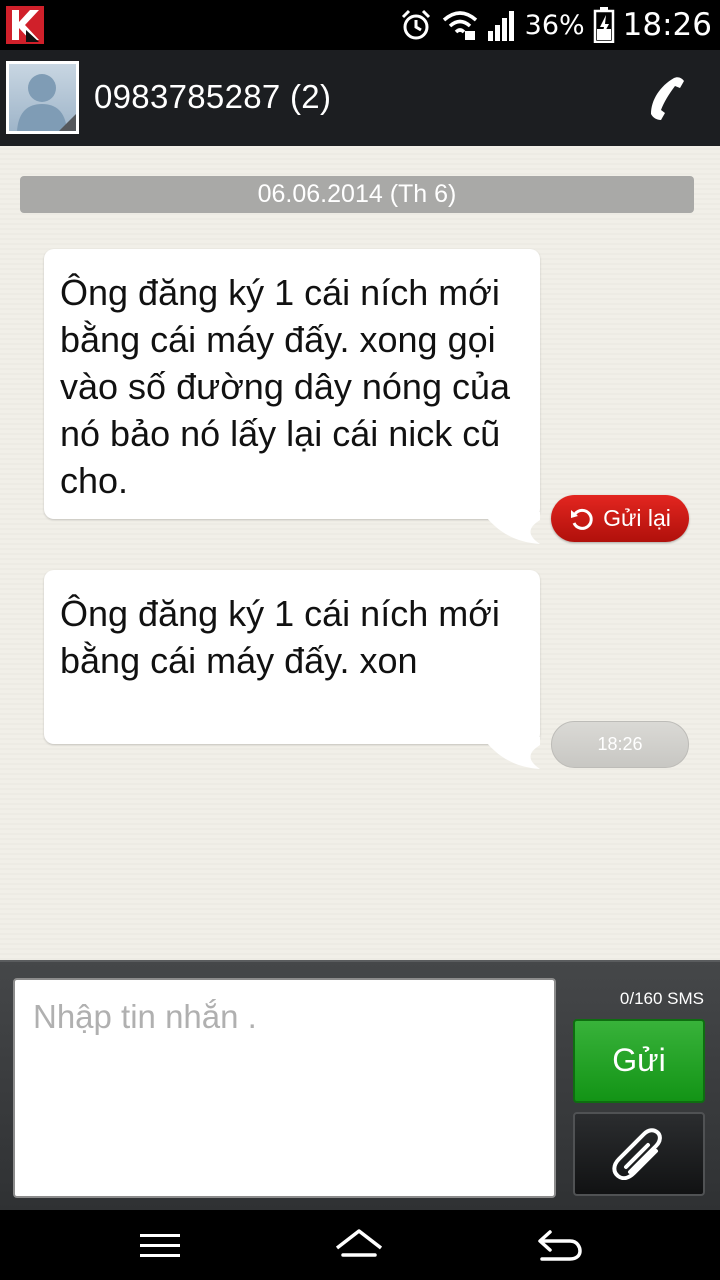  I want to click on conversation-header: 0983785287 (2), so click(360, 98).